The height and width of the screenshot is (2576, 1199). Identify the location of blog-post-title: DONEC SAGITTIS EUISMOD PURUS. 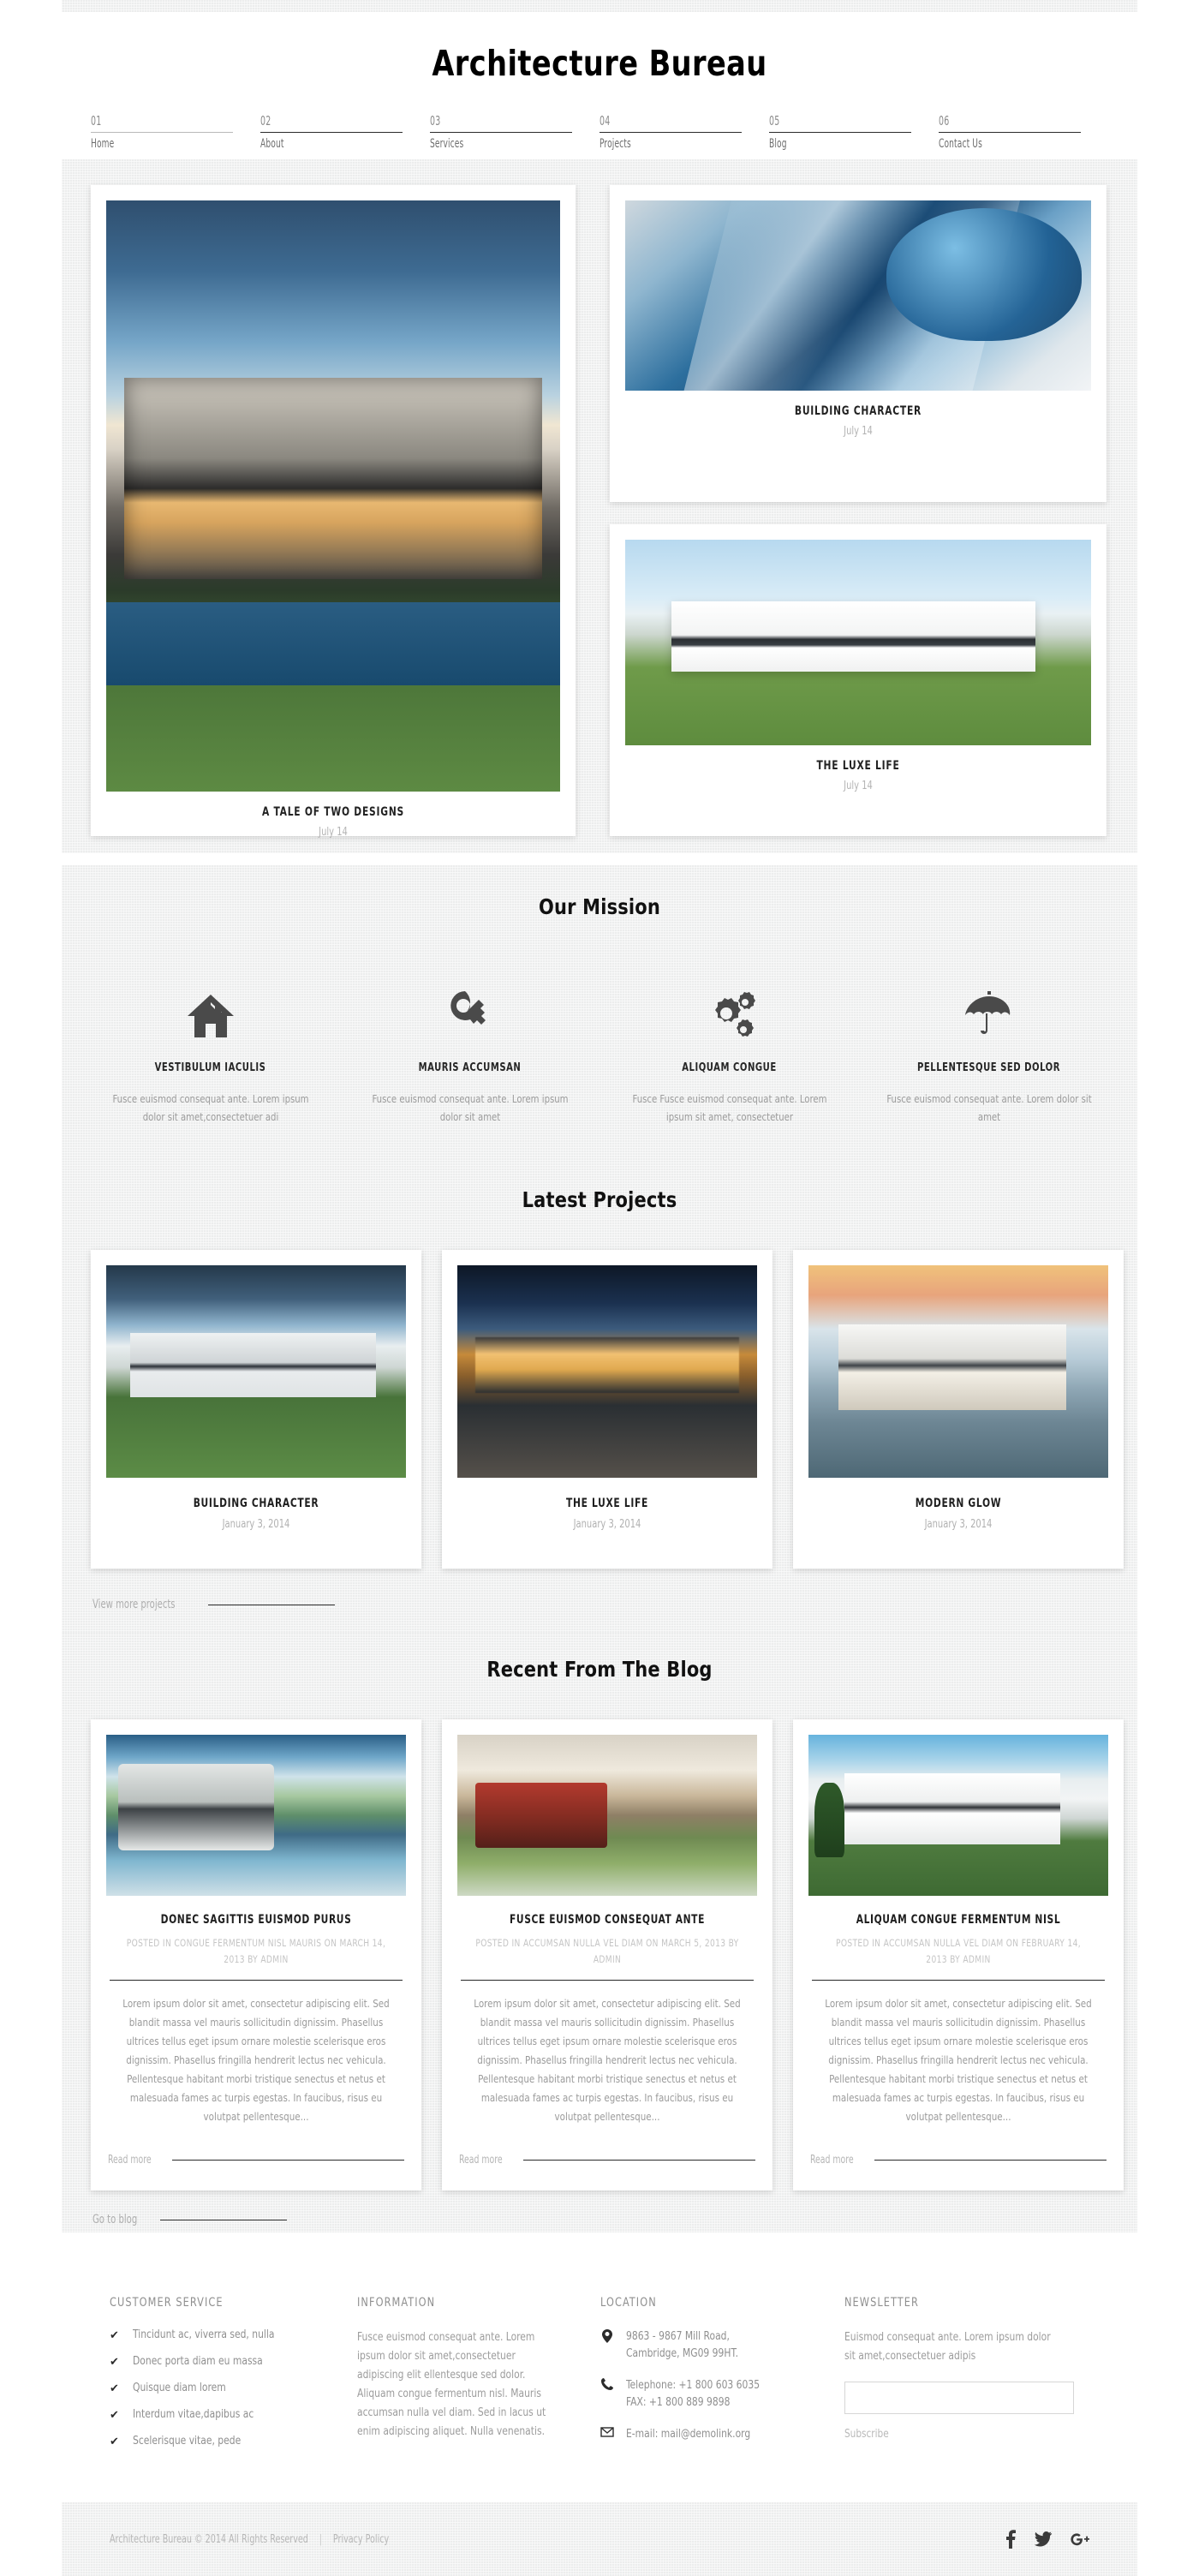
(256, 1920).